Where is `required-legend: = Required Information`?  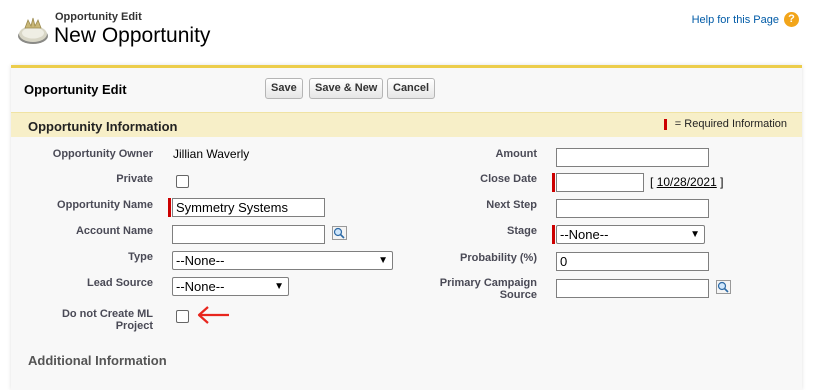 required-legend: = Required Information is located at coordinates (725, 124).